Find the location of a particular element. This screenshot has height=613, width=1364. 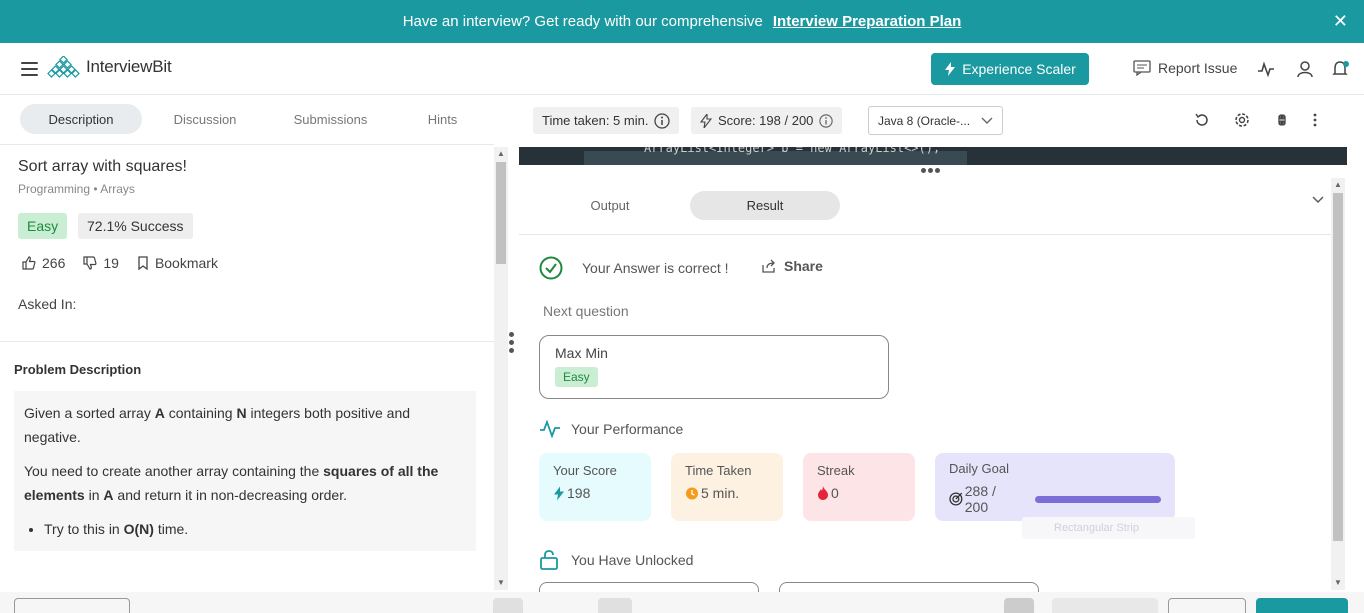

streak-card: Streak 0 is located at coordinates (859, 487).